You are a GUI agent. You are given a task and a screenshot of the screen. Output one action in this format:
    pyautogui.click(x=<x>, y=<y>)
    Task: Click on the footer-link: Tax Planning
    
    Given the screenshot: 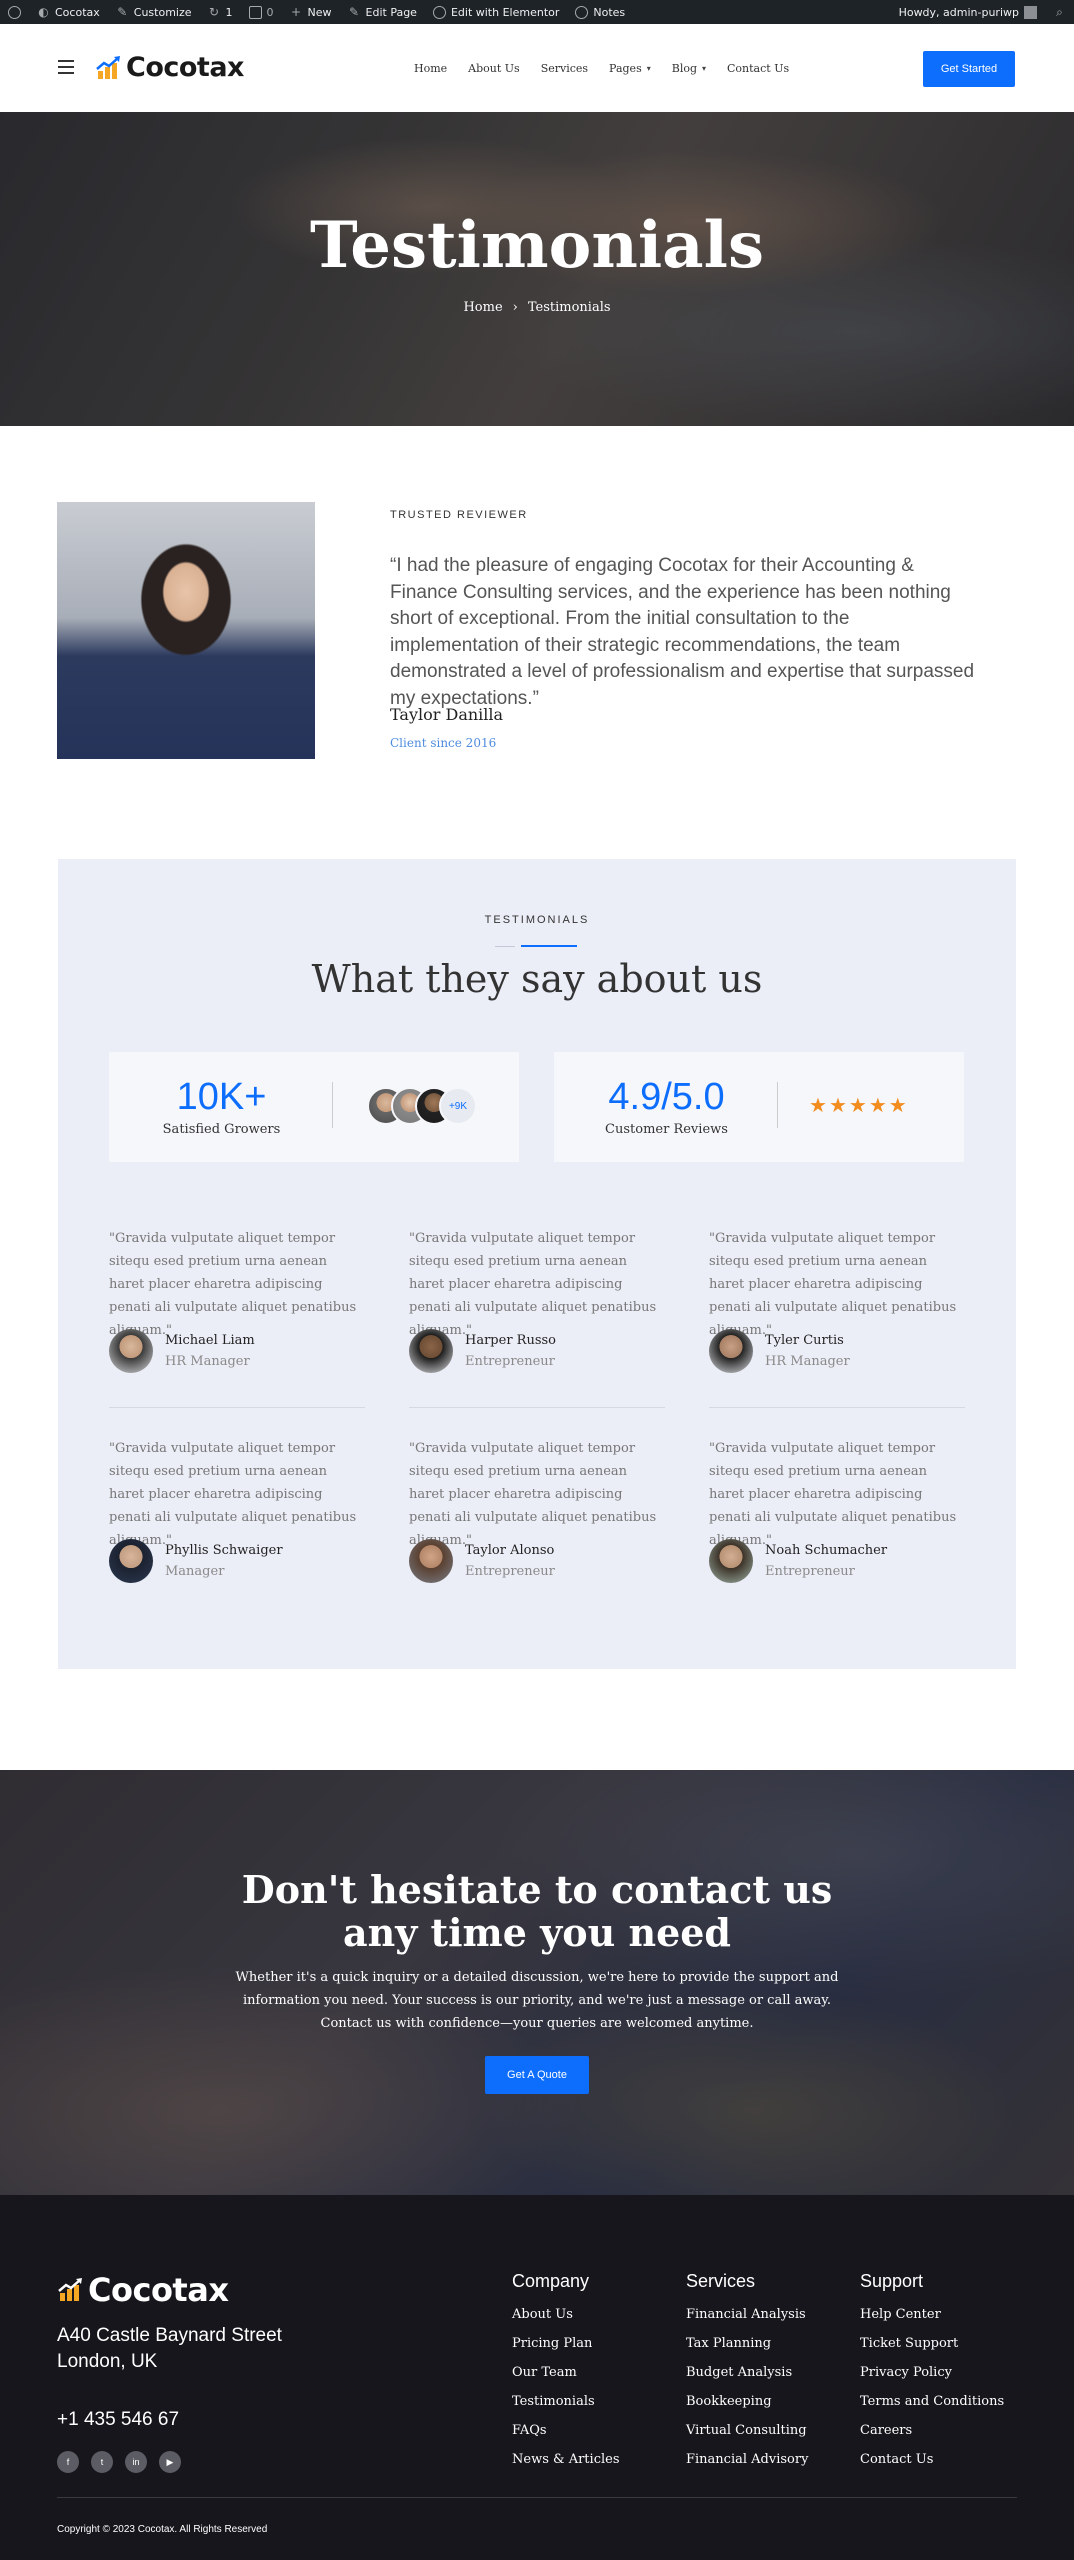 What is the action you would take?
    pyautogui.click(x=747, y=2343)
    